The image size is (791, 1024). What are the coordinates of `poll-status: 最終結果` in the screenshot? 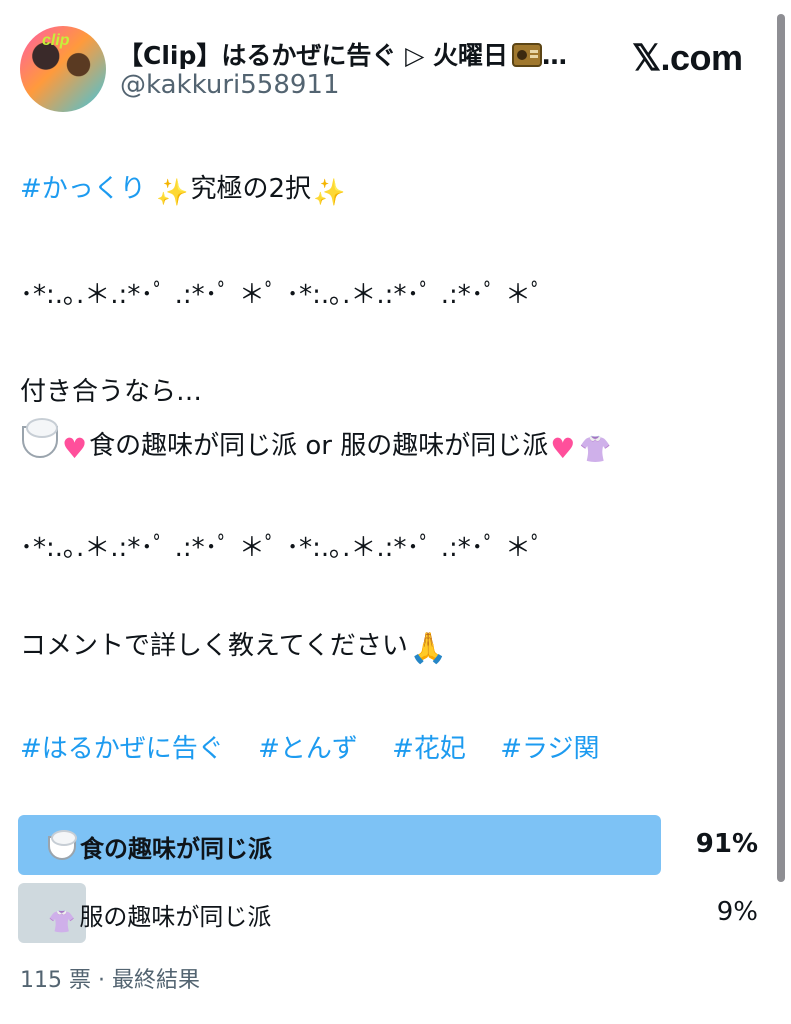 It's located at (156, 980).